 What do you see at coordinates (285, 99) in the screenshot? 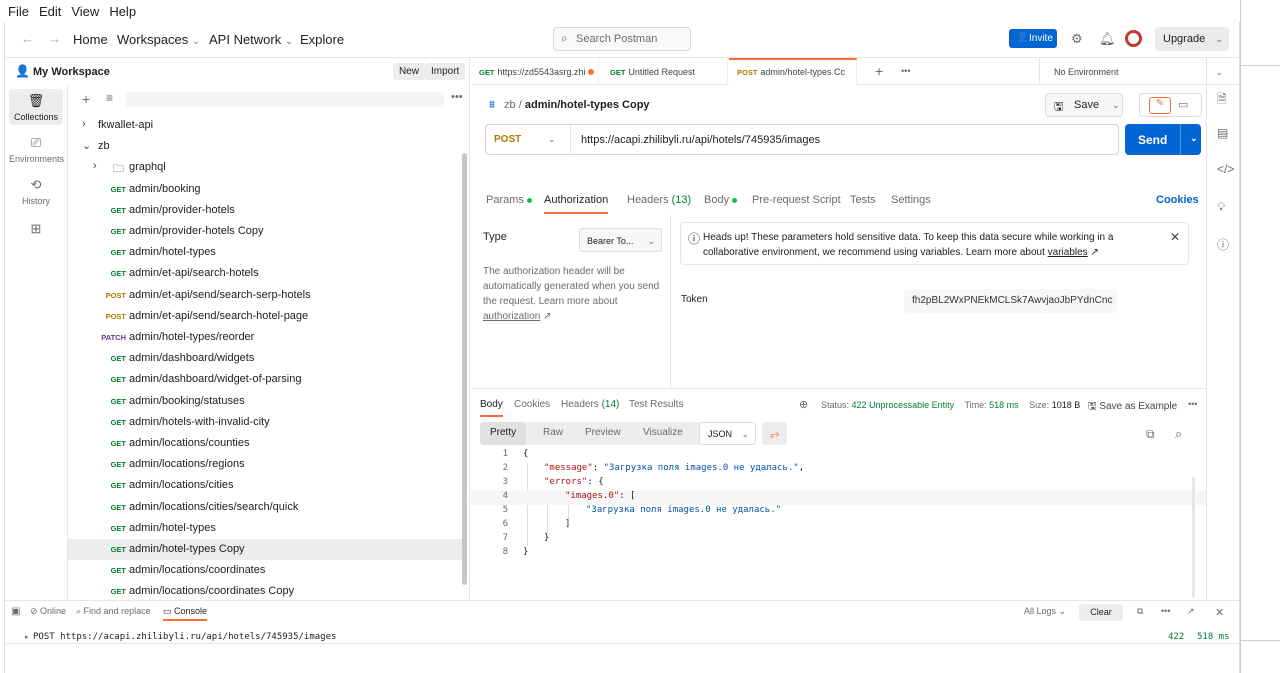
I see `filter-input` at bounding box center [285, 99].